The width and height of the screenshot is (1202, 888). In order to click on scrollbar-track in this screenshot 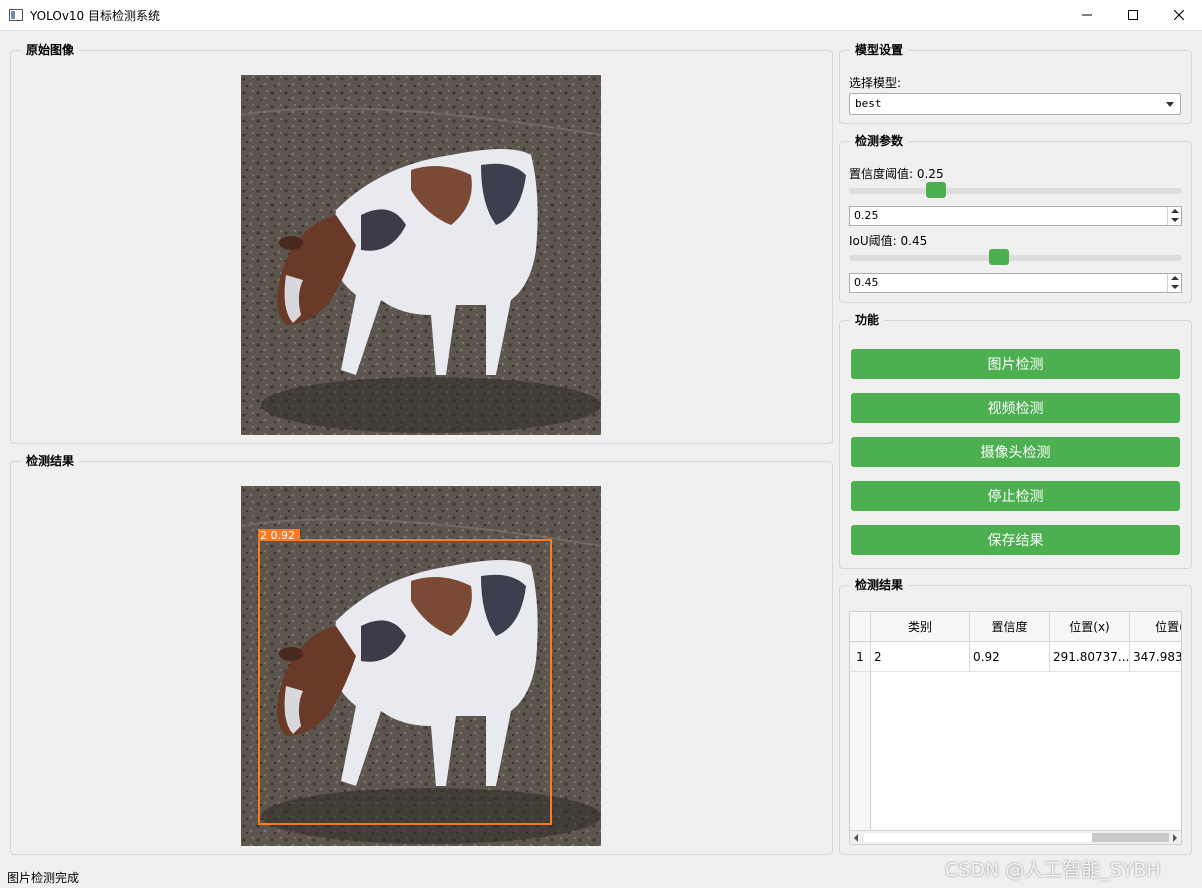, I will do `click(978, 837)`.